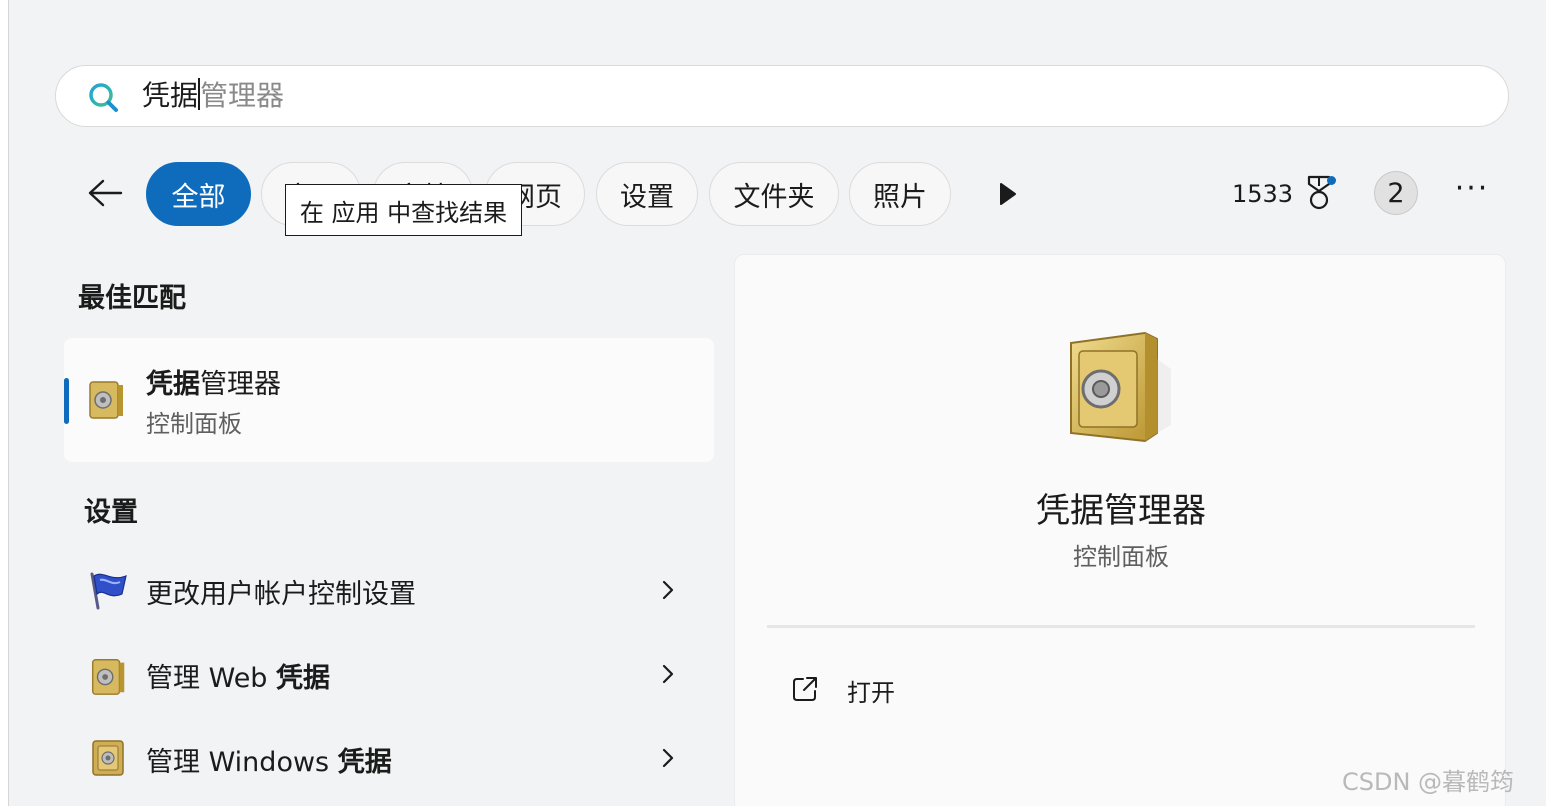  I want to click on settings-item-windows-credentials: 管理 Windows 凭据, so click(390, 759).